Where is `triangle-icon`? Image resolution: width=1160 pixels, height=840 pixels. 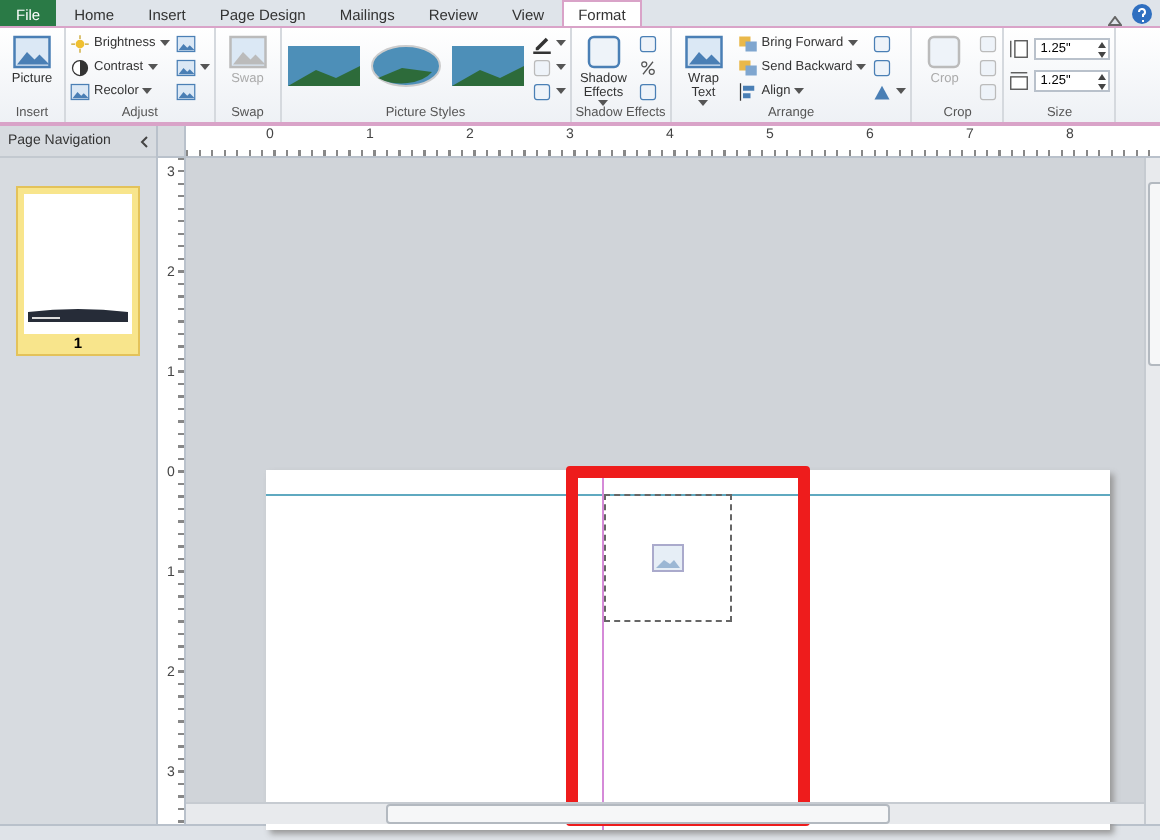 triangle-icon is located at coordinates (882, 91).